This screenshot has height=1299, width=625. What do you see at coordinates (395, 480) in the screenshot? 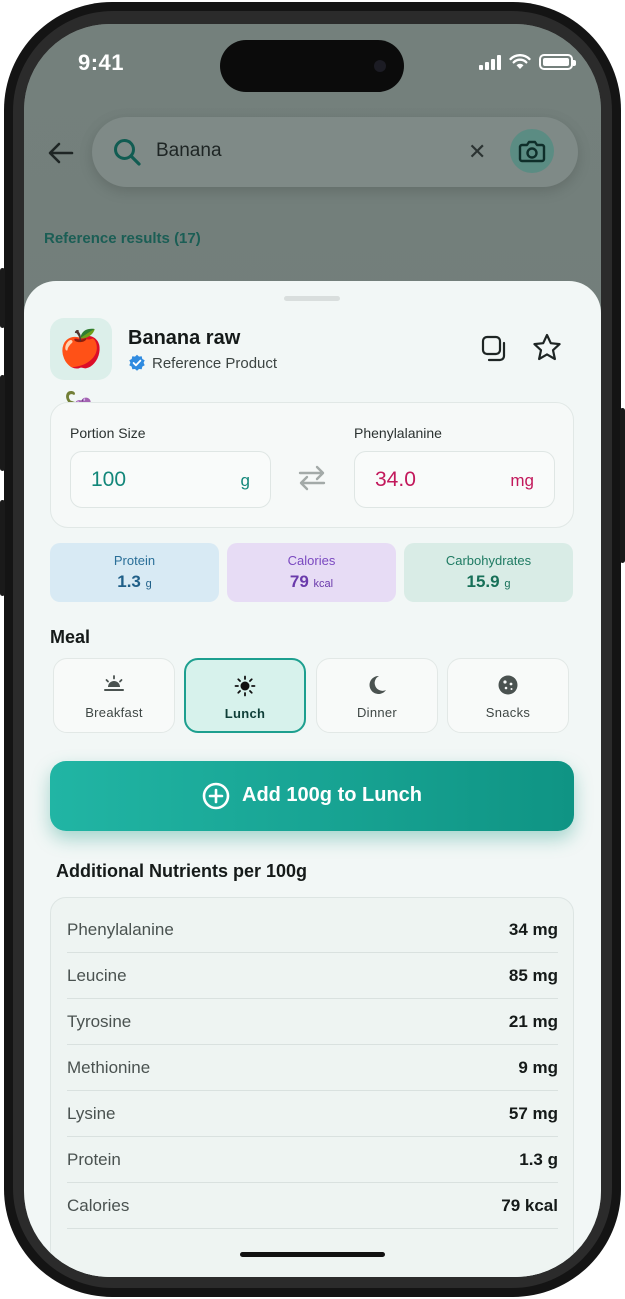
I see `phenylalanine-value: 34.0` at bounding box center [395, 480].